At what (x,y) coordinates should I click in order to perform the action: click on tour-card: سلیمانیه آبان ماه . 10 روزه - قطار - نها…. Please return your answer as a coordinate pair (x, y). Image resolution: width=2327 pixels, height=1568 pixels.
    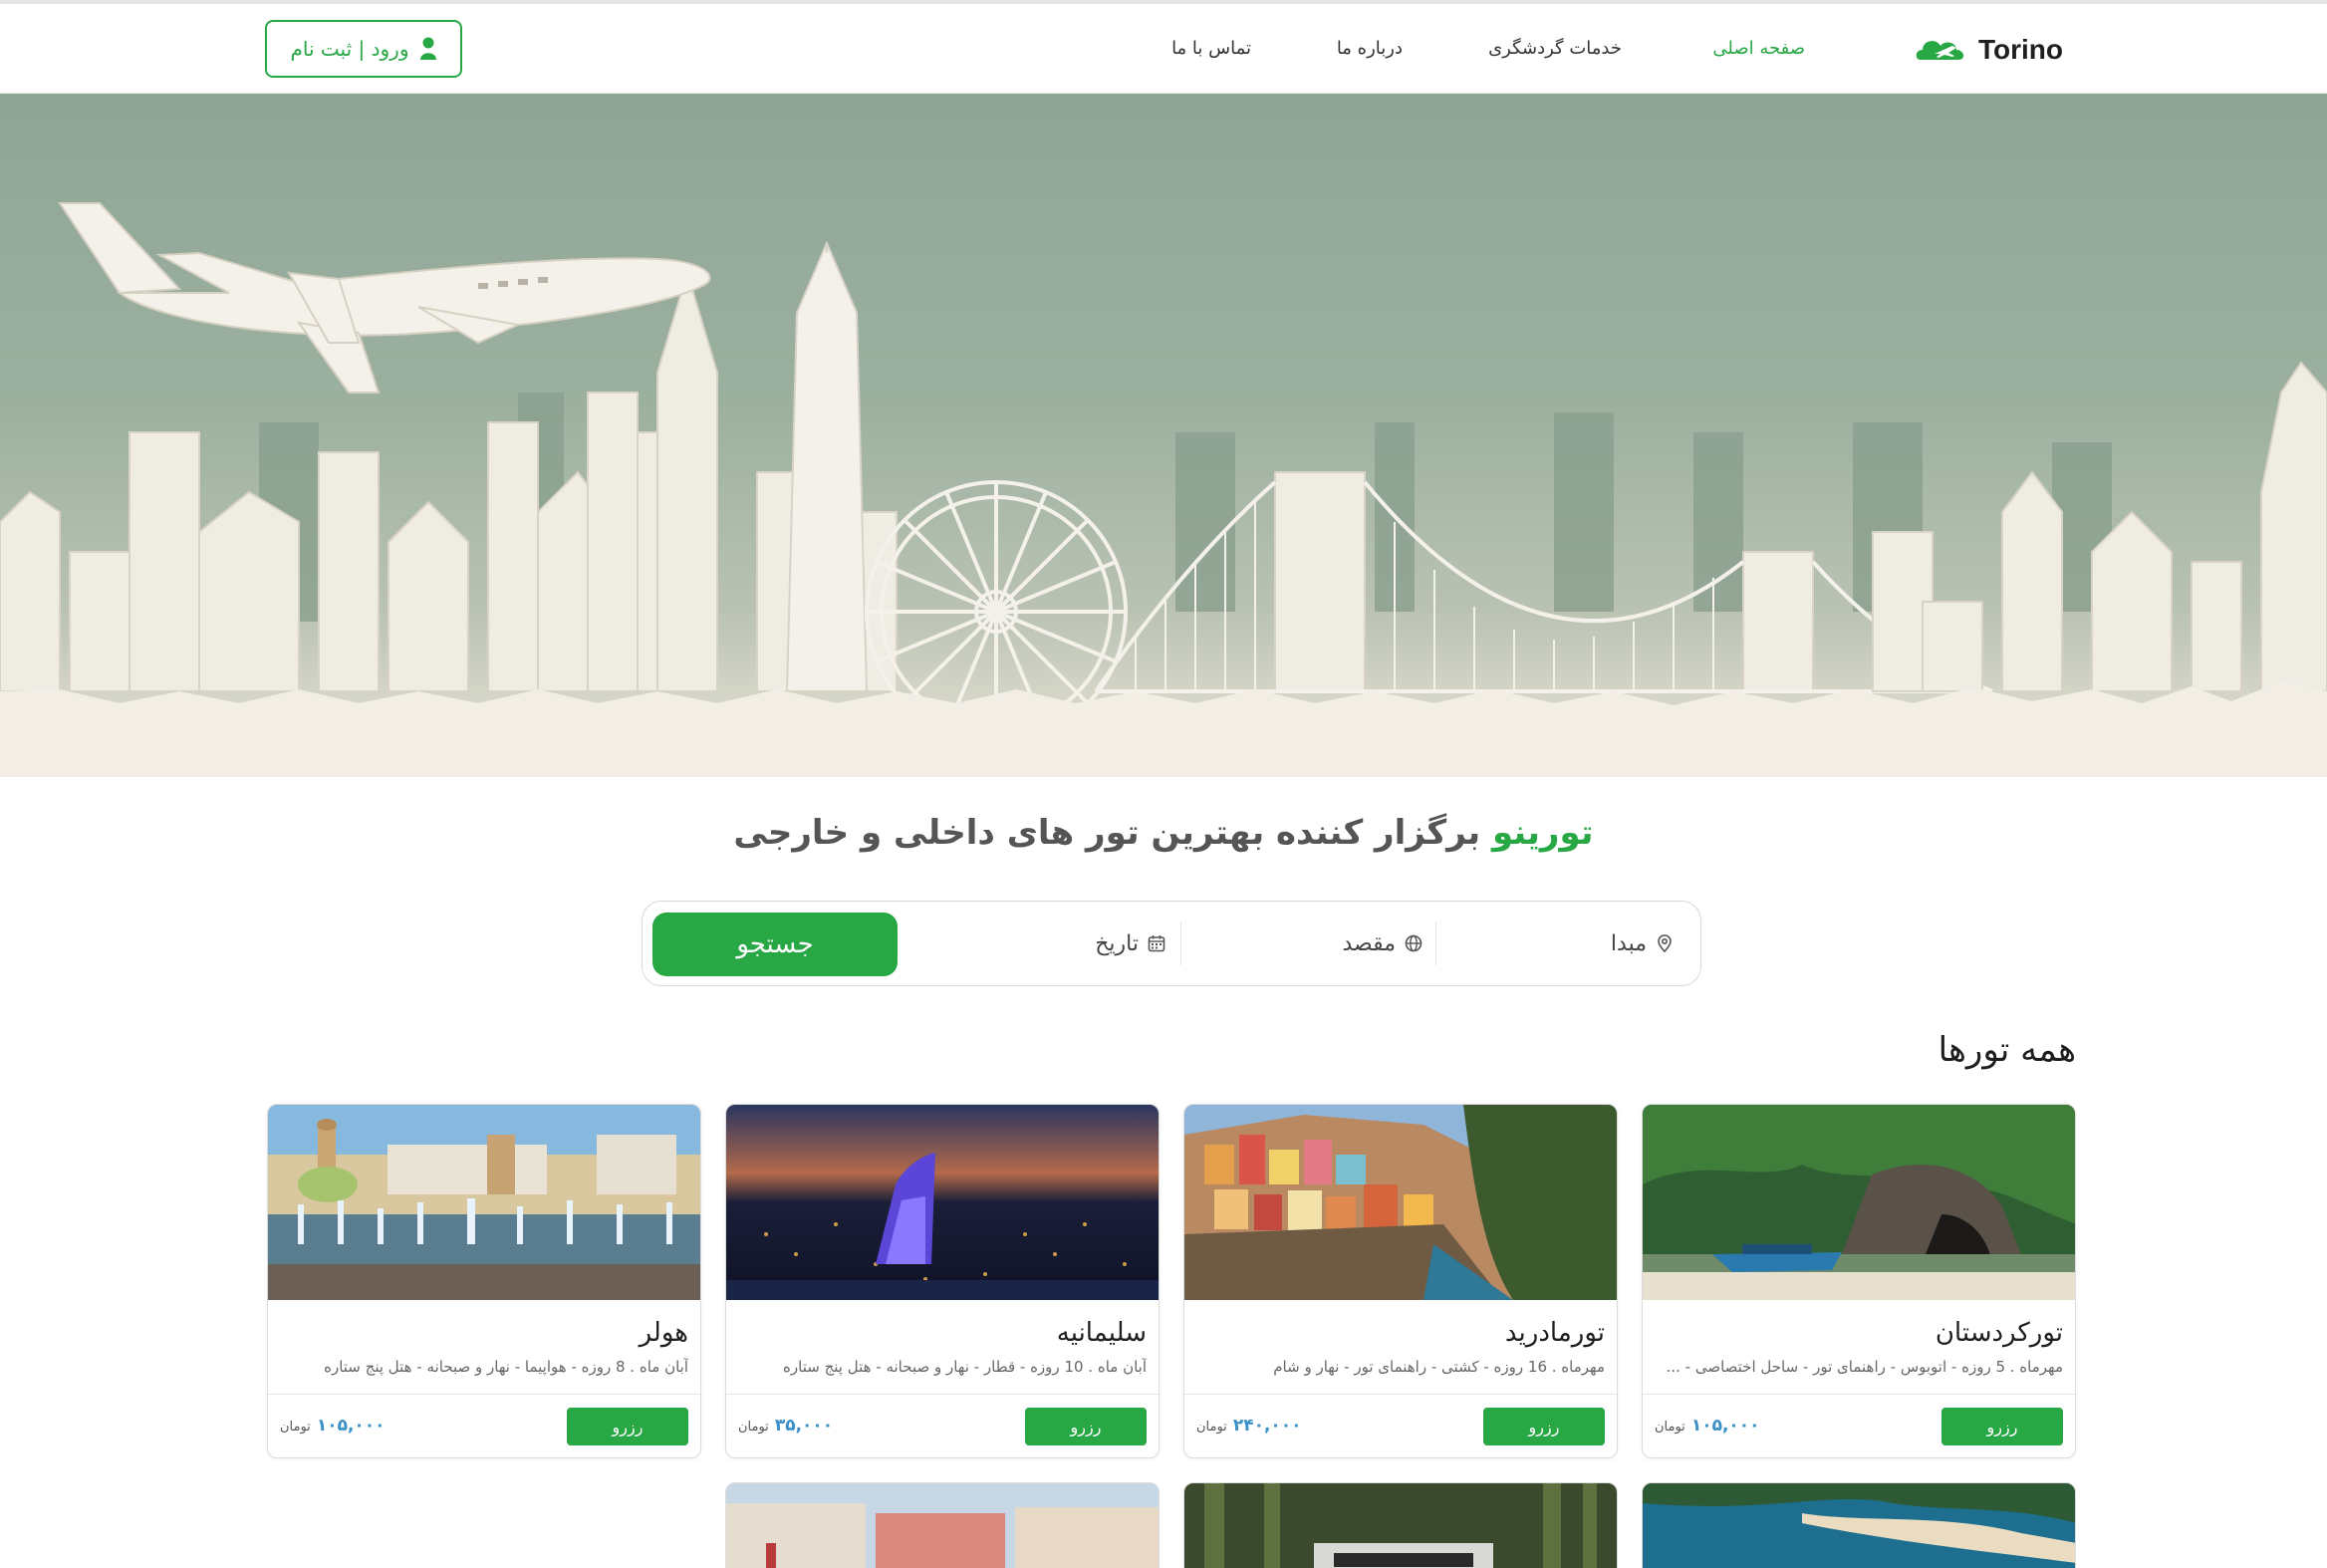
    Looking at the image, I should click on (942, 1281).